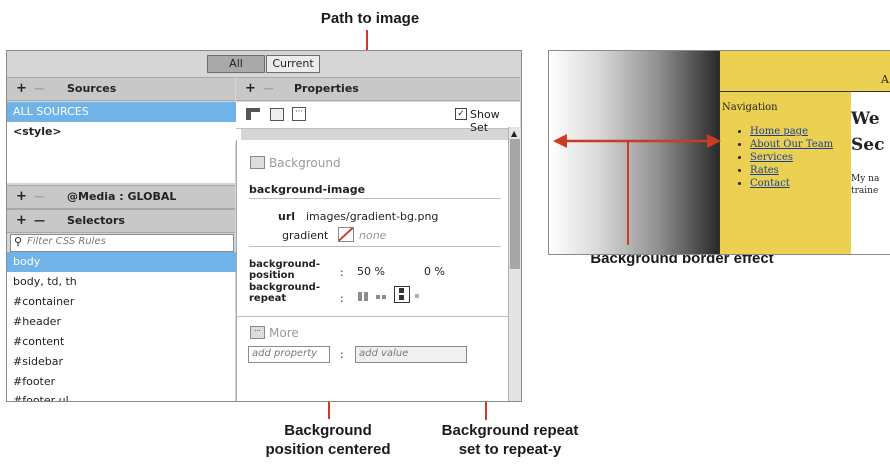 The height and width of the screenshot is (465, 890). What do you see at coordinates (342, 298) in the screenshot?
I see `bg-repeat-colon: :` at bounding box center [342, 298].